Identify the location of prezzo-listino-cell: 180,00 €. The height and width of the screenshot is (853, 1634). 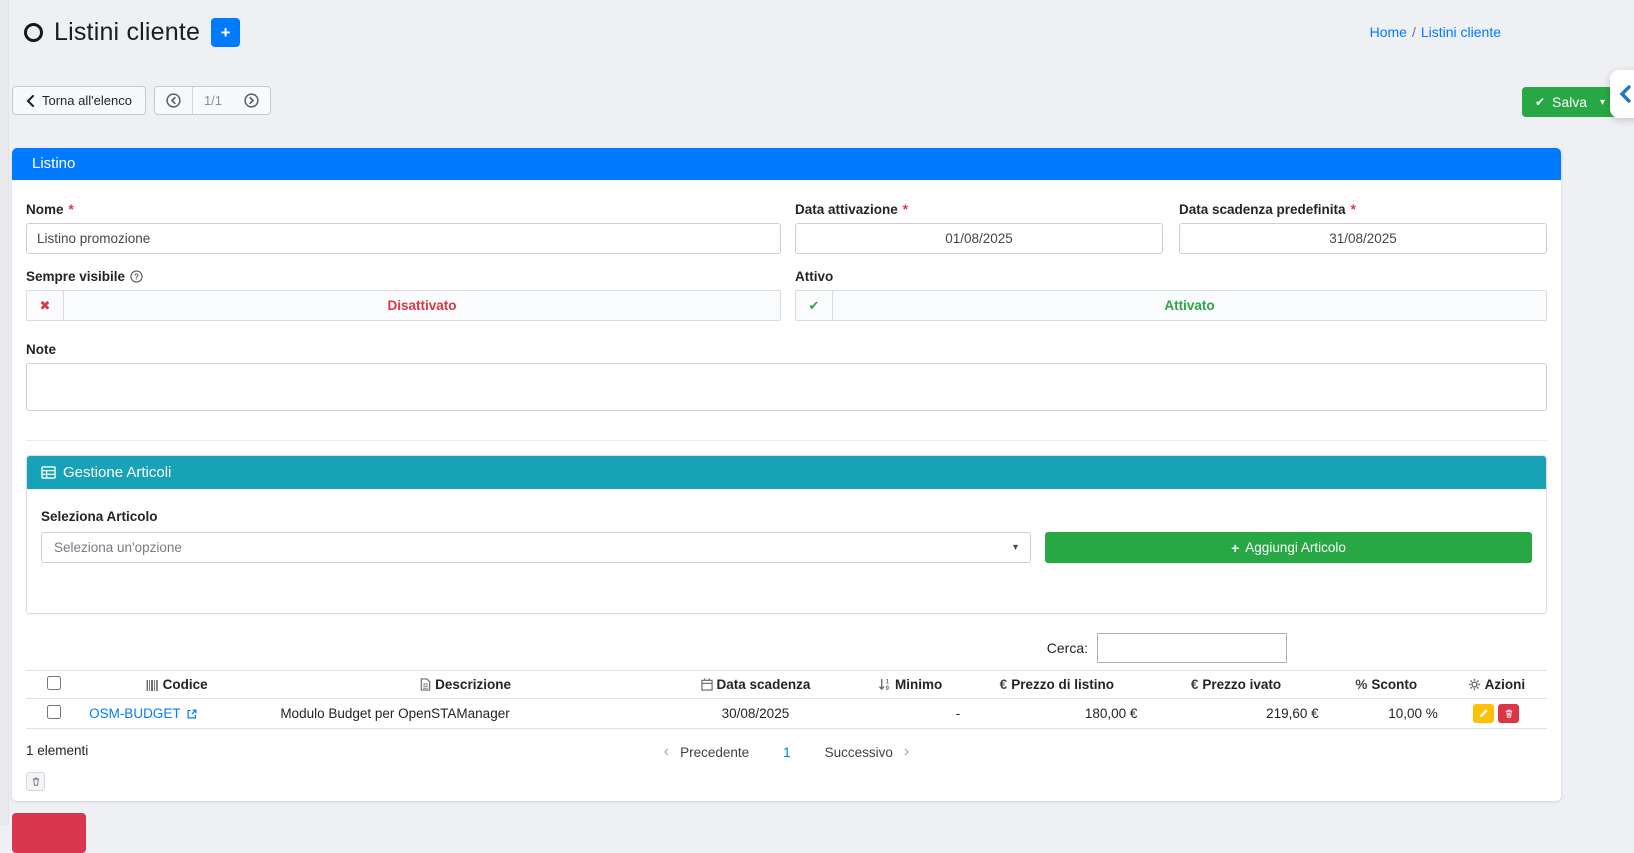
(1057, 713).